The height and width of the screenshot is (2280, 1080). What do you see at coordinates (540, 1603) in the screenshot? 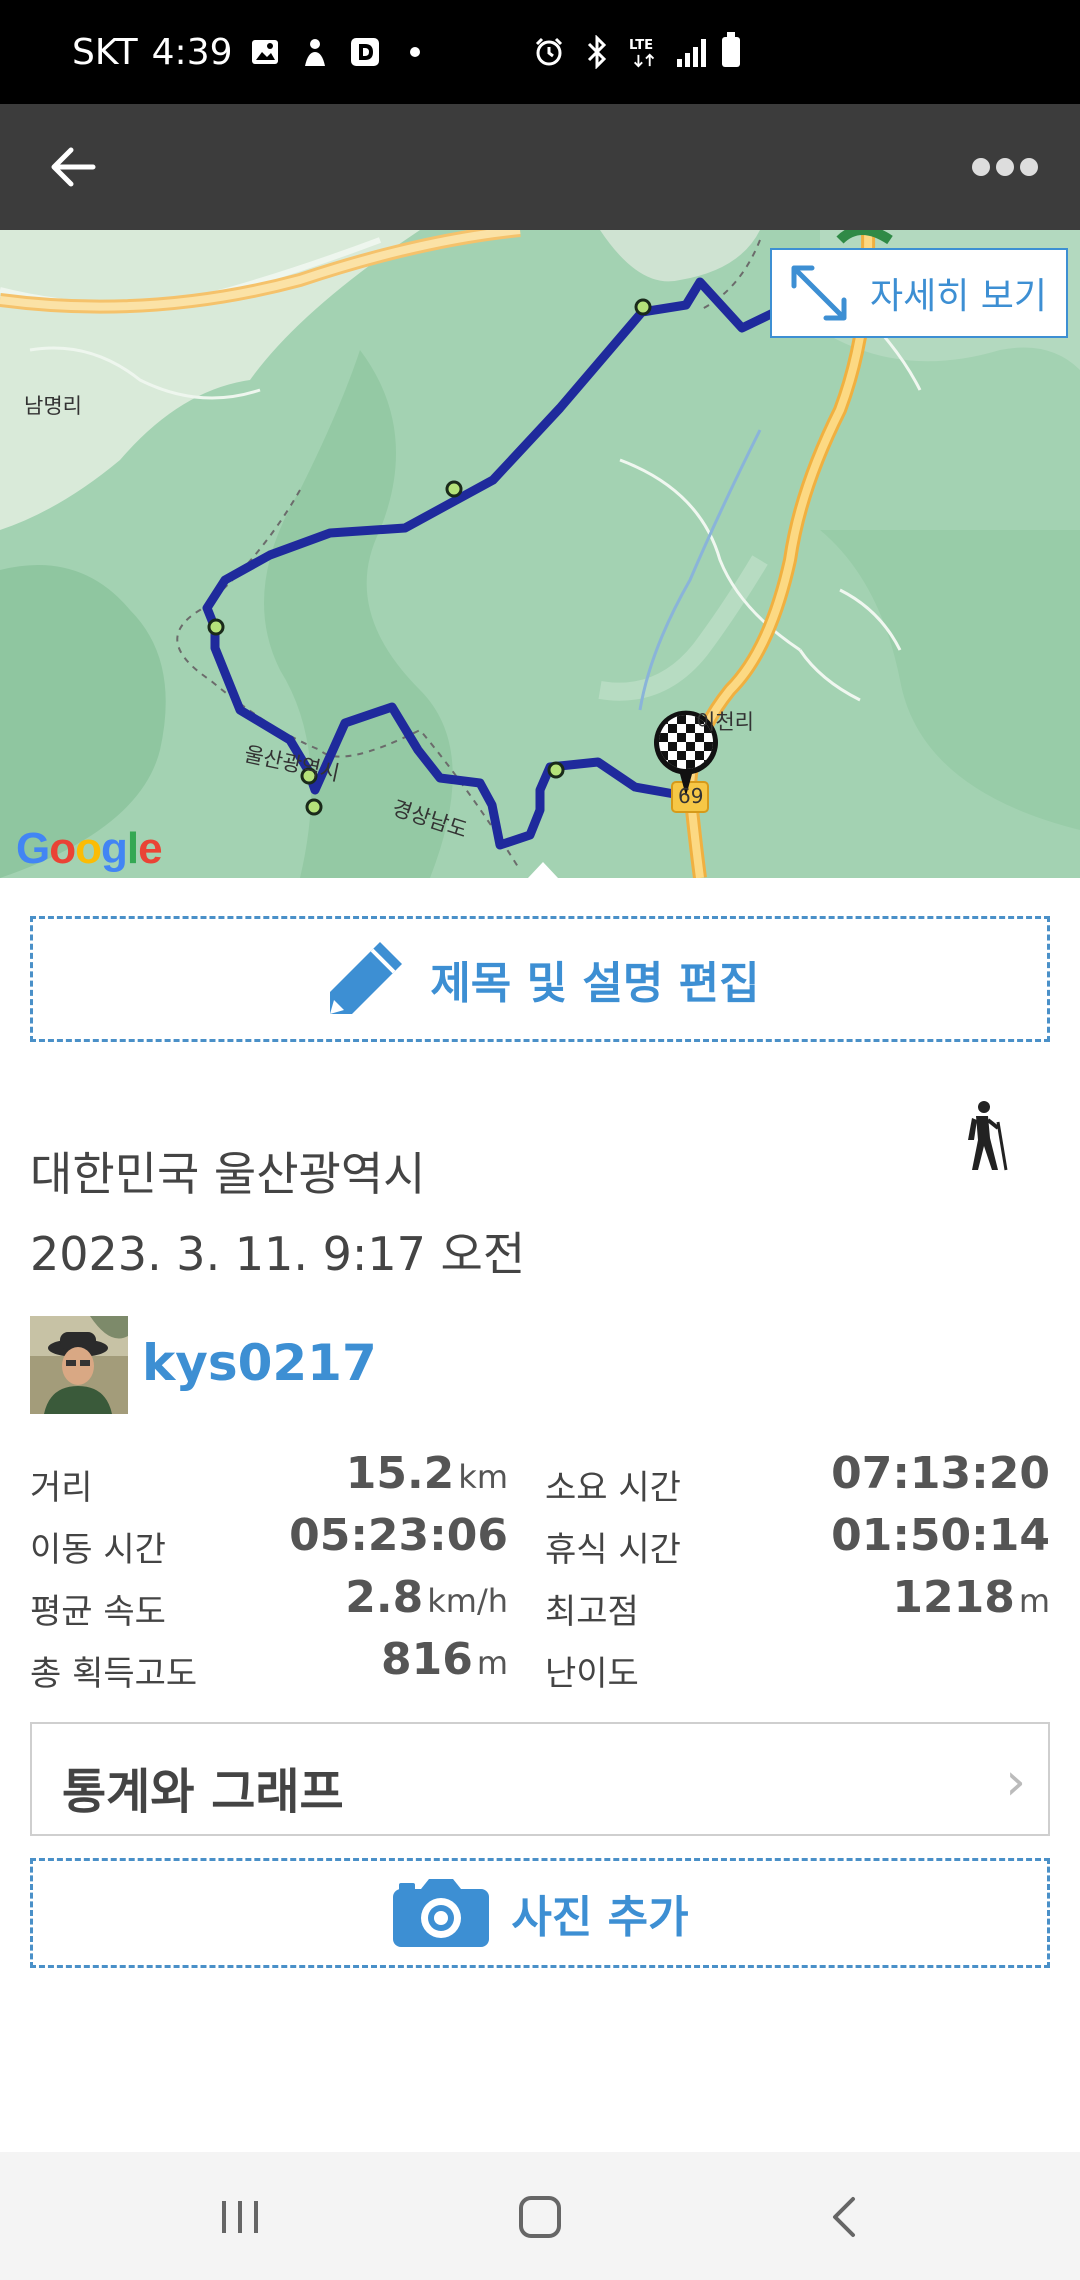
I see `stats-row: 평균 속도 2.8 km/h 최고점 1218 m` at bounding box center [540, 1603].